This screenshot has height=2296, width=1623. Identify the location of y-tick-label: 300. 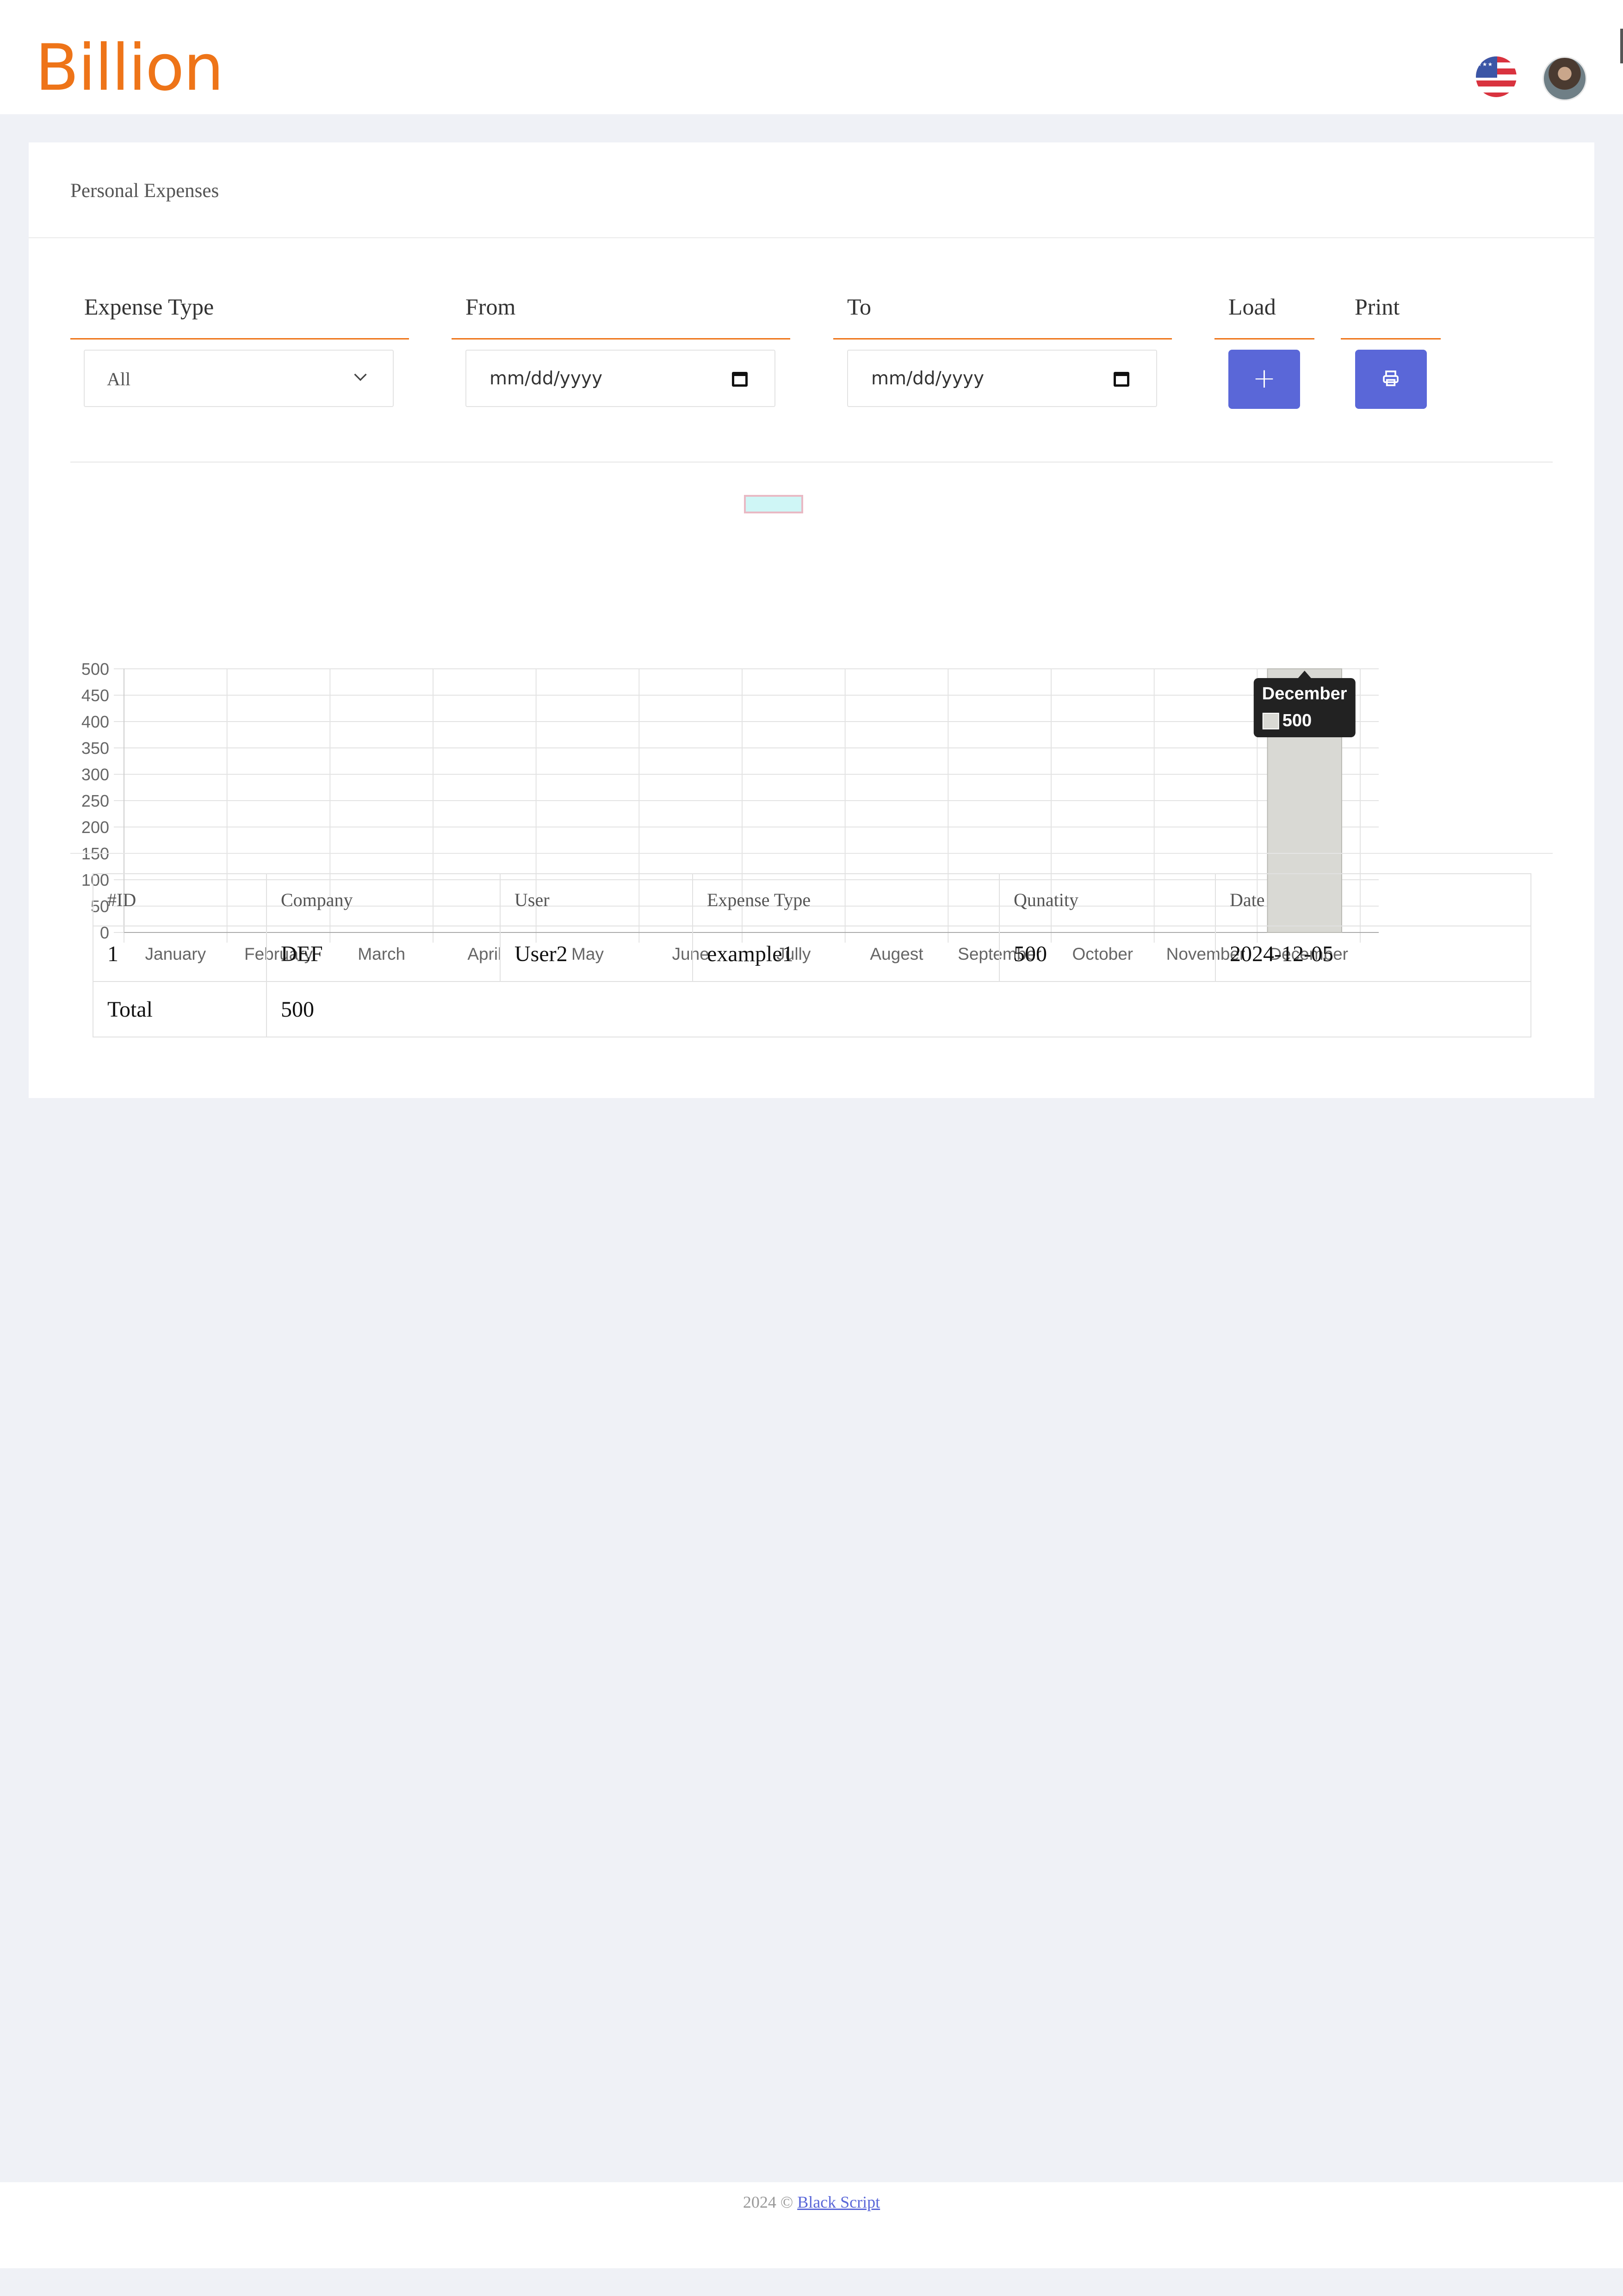
(95, 774).